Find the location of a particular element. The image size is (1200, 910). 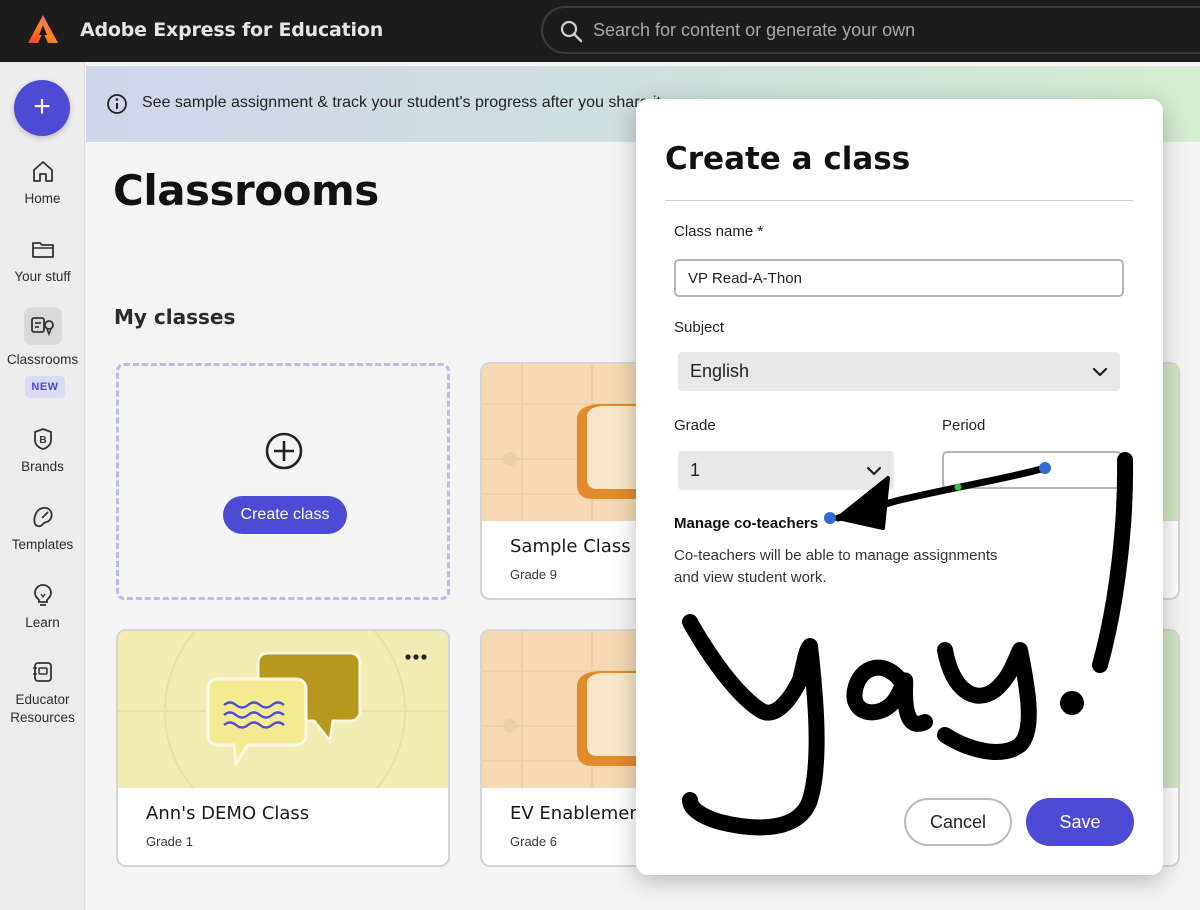

sidebar-item-label: Home is located at coordinates (42, 198).